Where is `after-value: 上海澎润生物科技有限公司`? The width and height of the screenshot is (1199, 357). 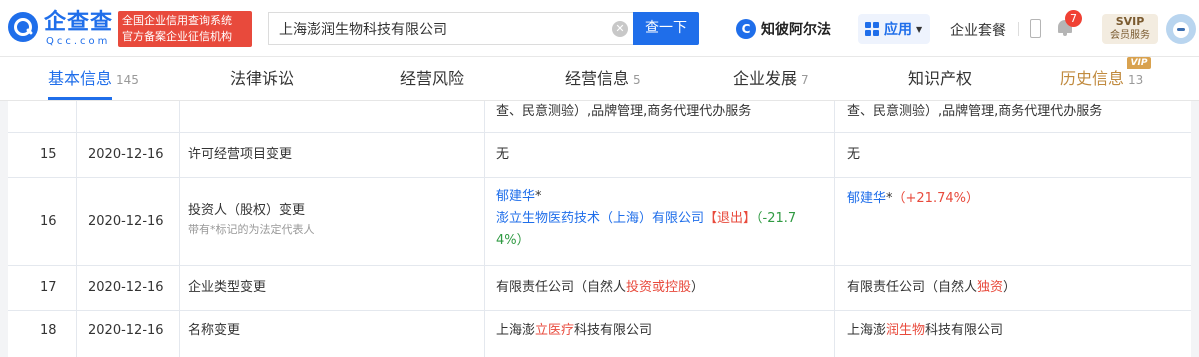
after-value: 上海澎润生物科技有限公司 is located at coordinates (925, 330).